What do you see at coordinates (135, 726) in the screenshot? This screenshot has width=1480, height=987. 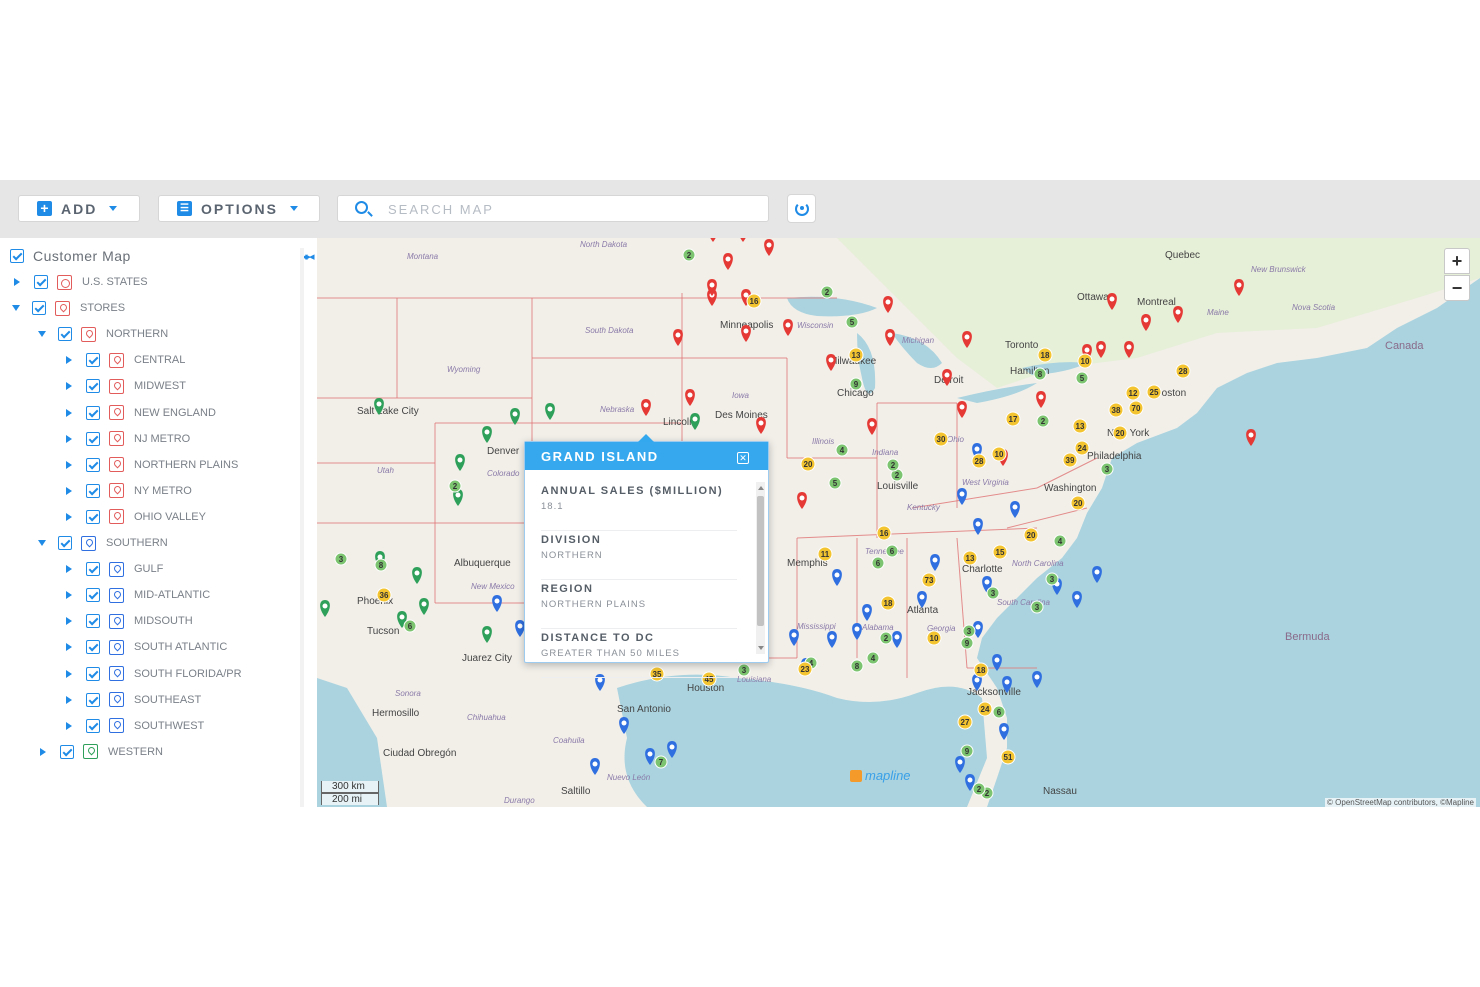 I see `tree-item-southwest: SOUTHWEST` at bounding box center [135, 726].